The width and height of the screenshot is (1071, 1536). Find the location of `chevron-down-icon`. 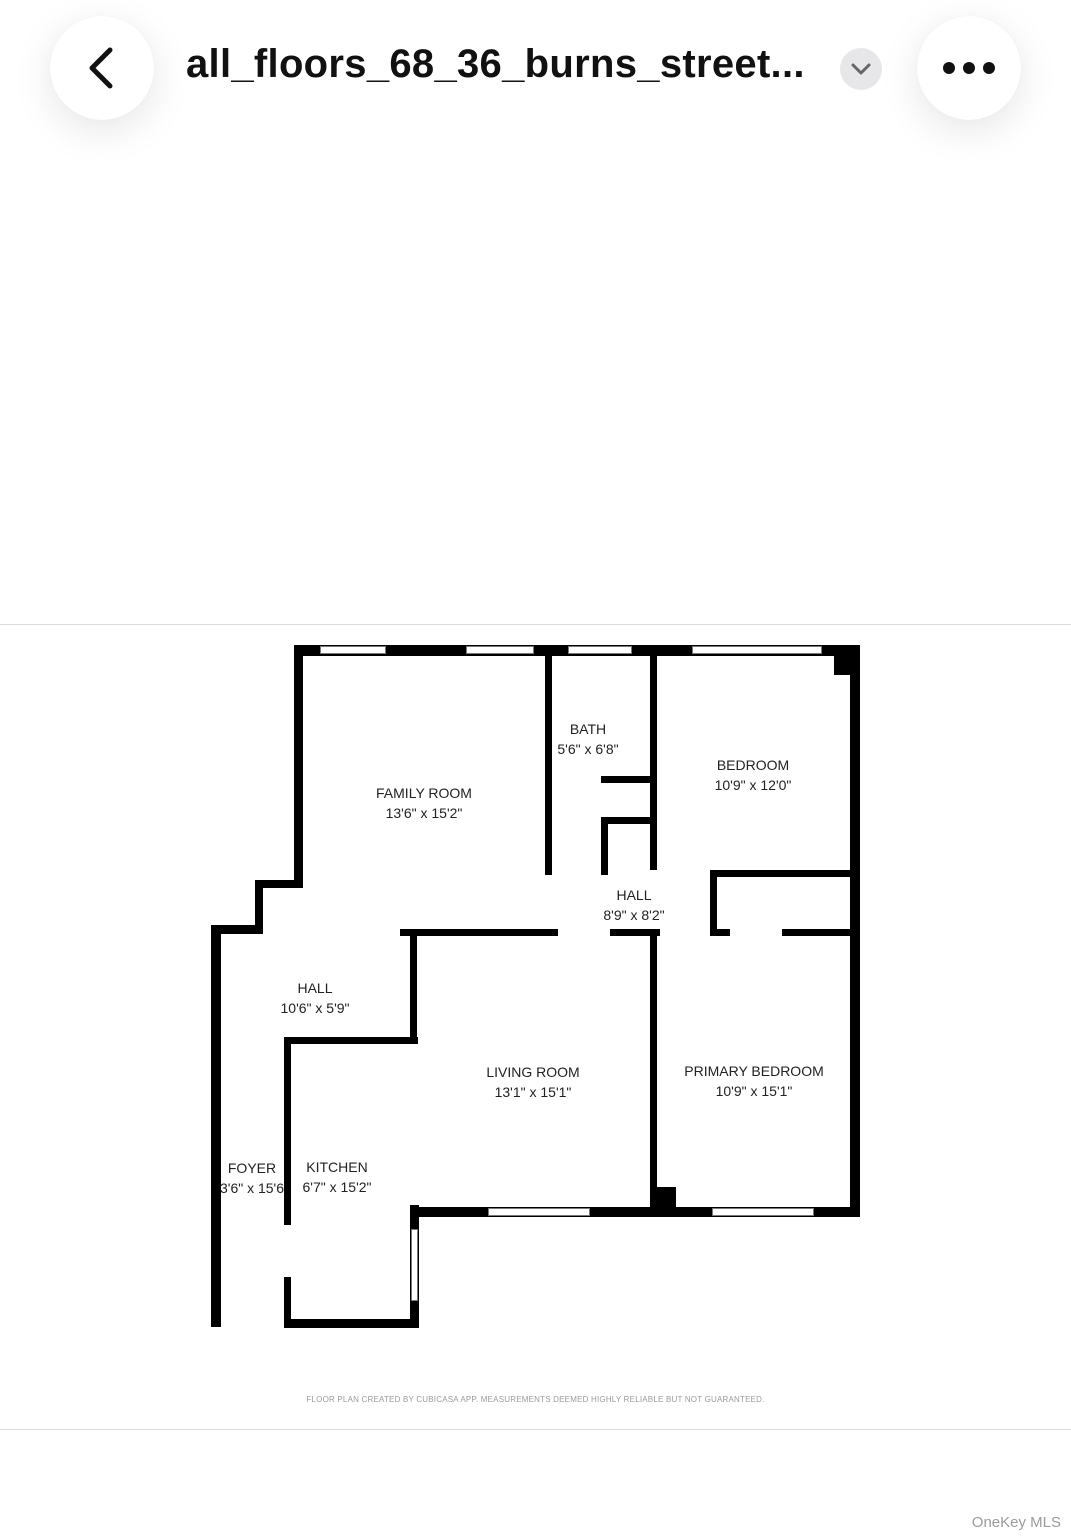

chevron-down-icon is located at coordinates (861, 69).